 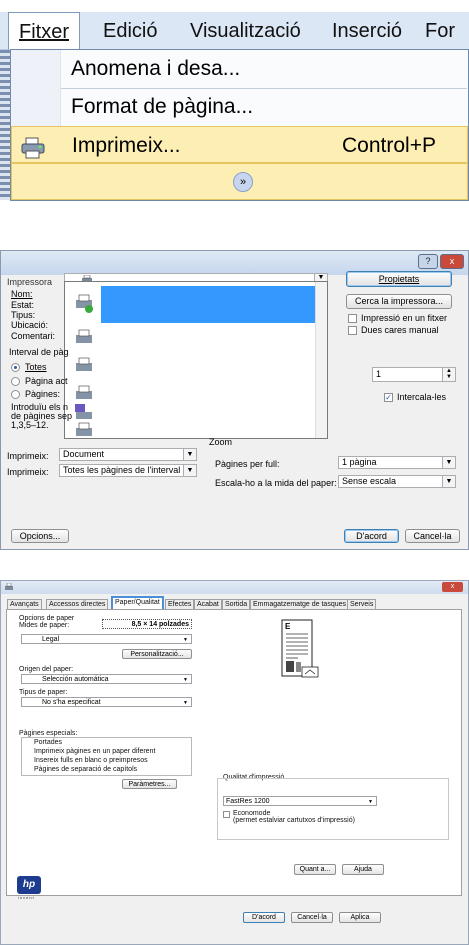 What do you see at coordinates (84, 413) in the screenshot?
I see `fax-printer-icon` at bounding box center [84, 413].